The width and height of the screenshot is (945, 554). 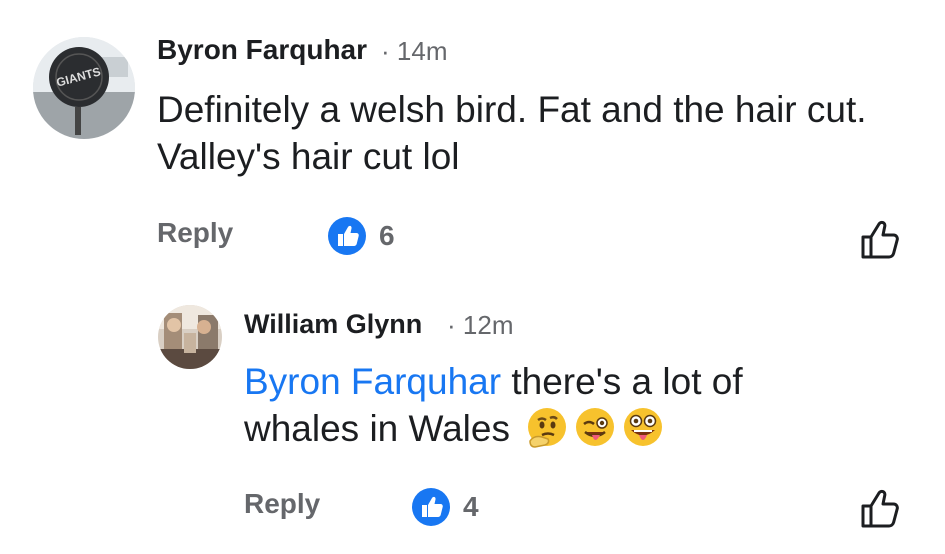 I want to click on zany-face-emoji-icon, so click(x=643, y=427).